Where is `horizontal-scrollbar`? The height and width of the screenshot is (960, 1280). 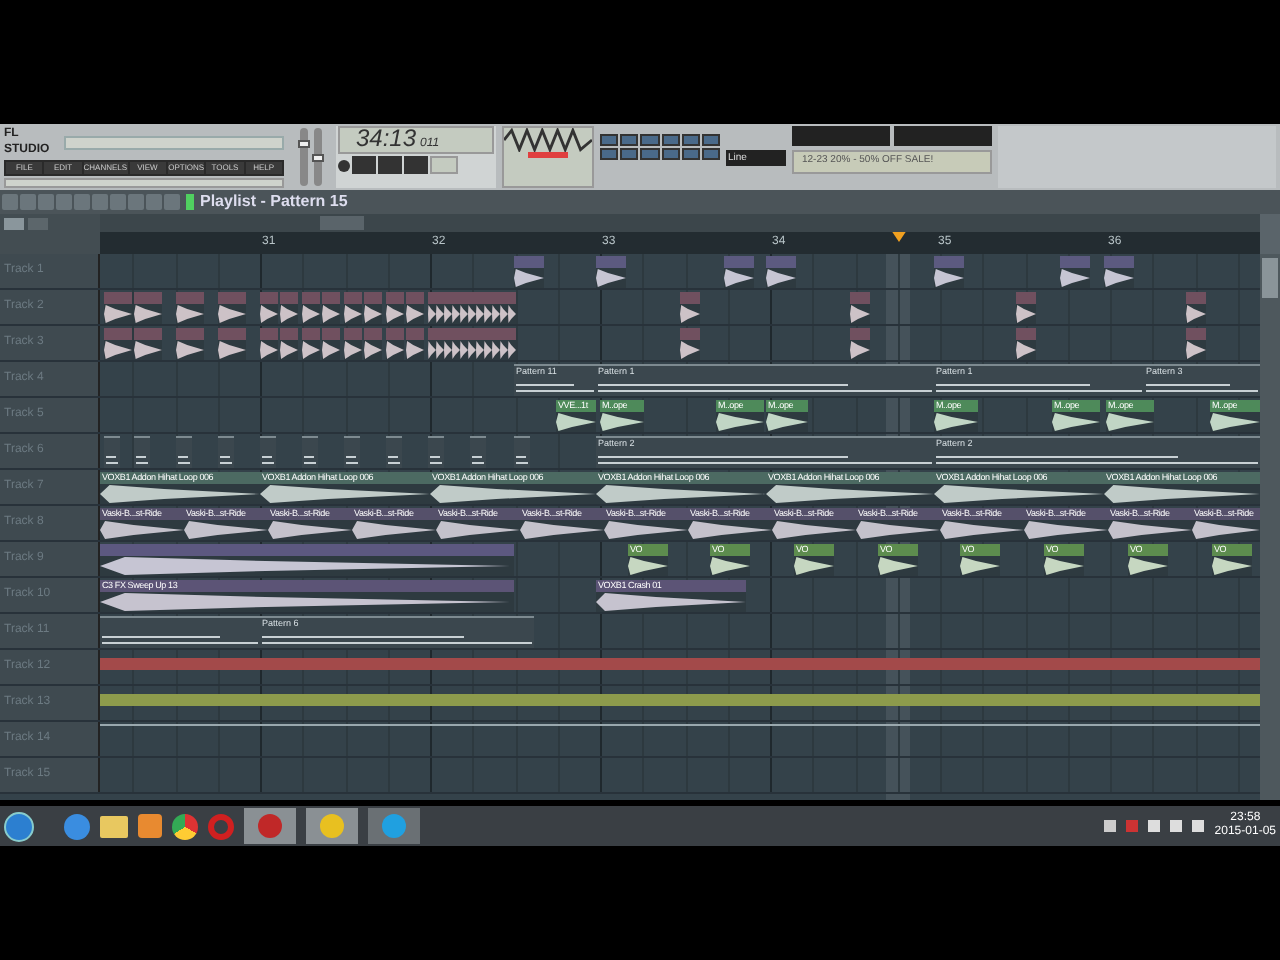 horizontal-scrollbar is located at coordinates (680, 223).